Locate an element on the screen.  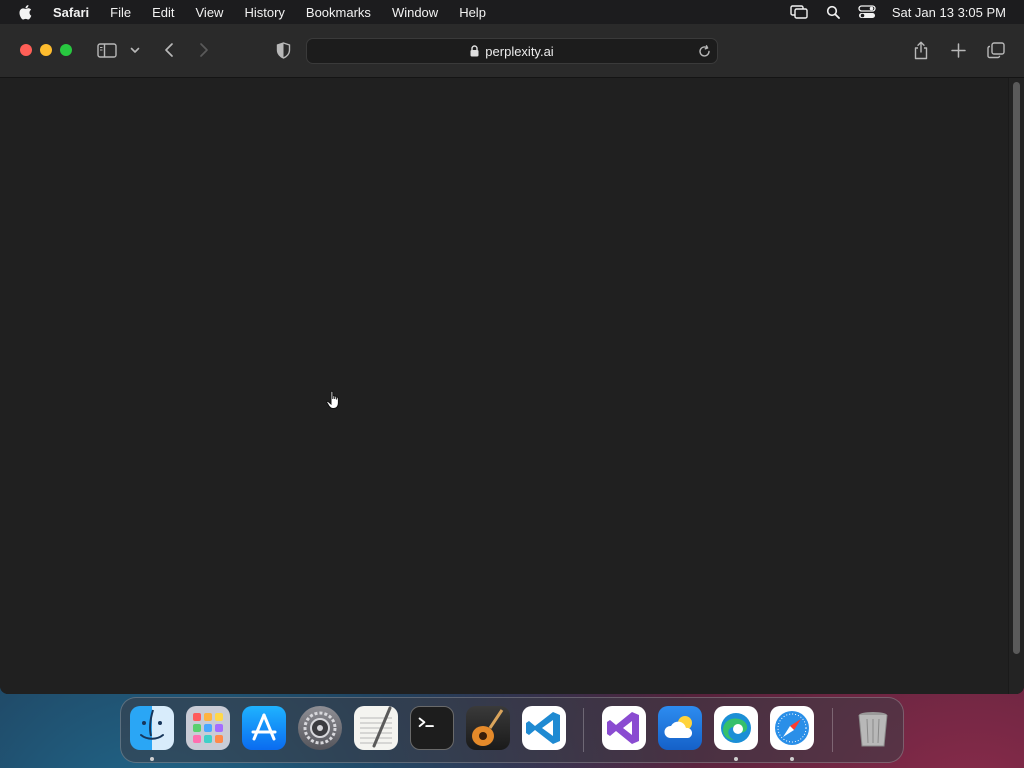
address-bar: perplexity.ai is located at coordinates (512, 51).